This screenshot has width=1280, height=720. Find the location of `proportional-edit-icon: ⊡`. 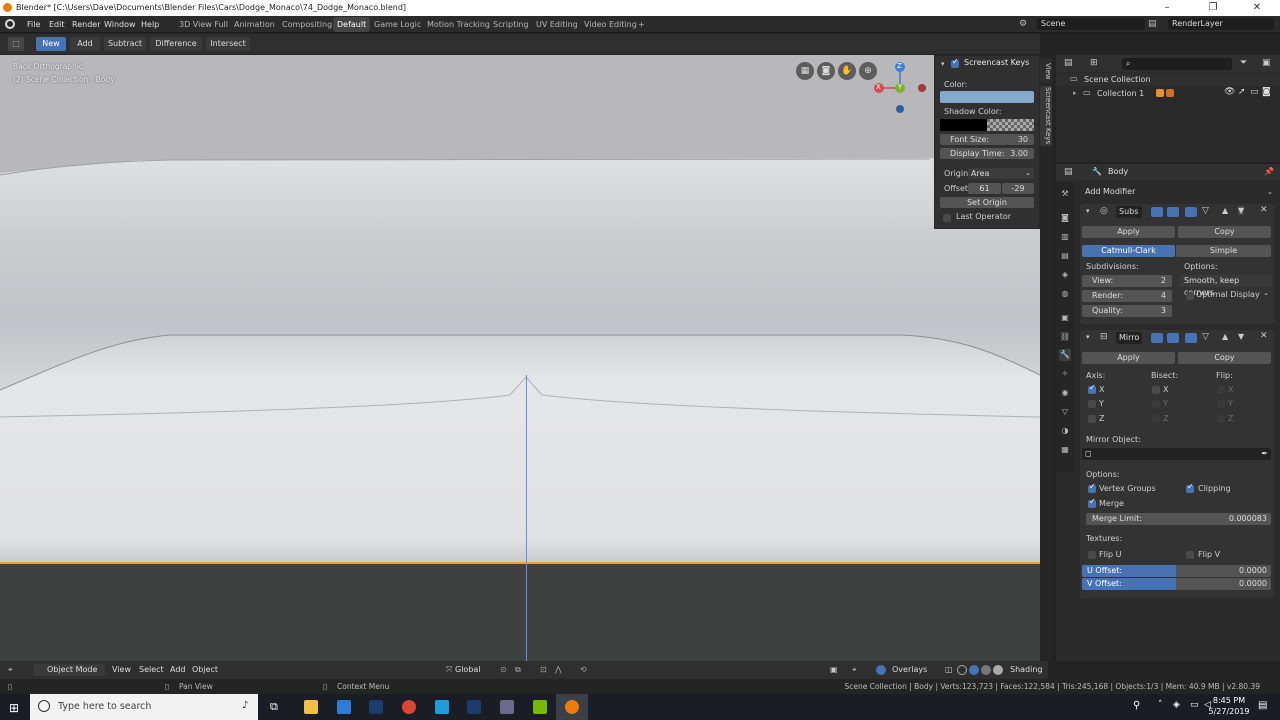

proportional-edit-icon: ⊡ is located at coordinates (543, 670).